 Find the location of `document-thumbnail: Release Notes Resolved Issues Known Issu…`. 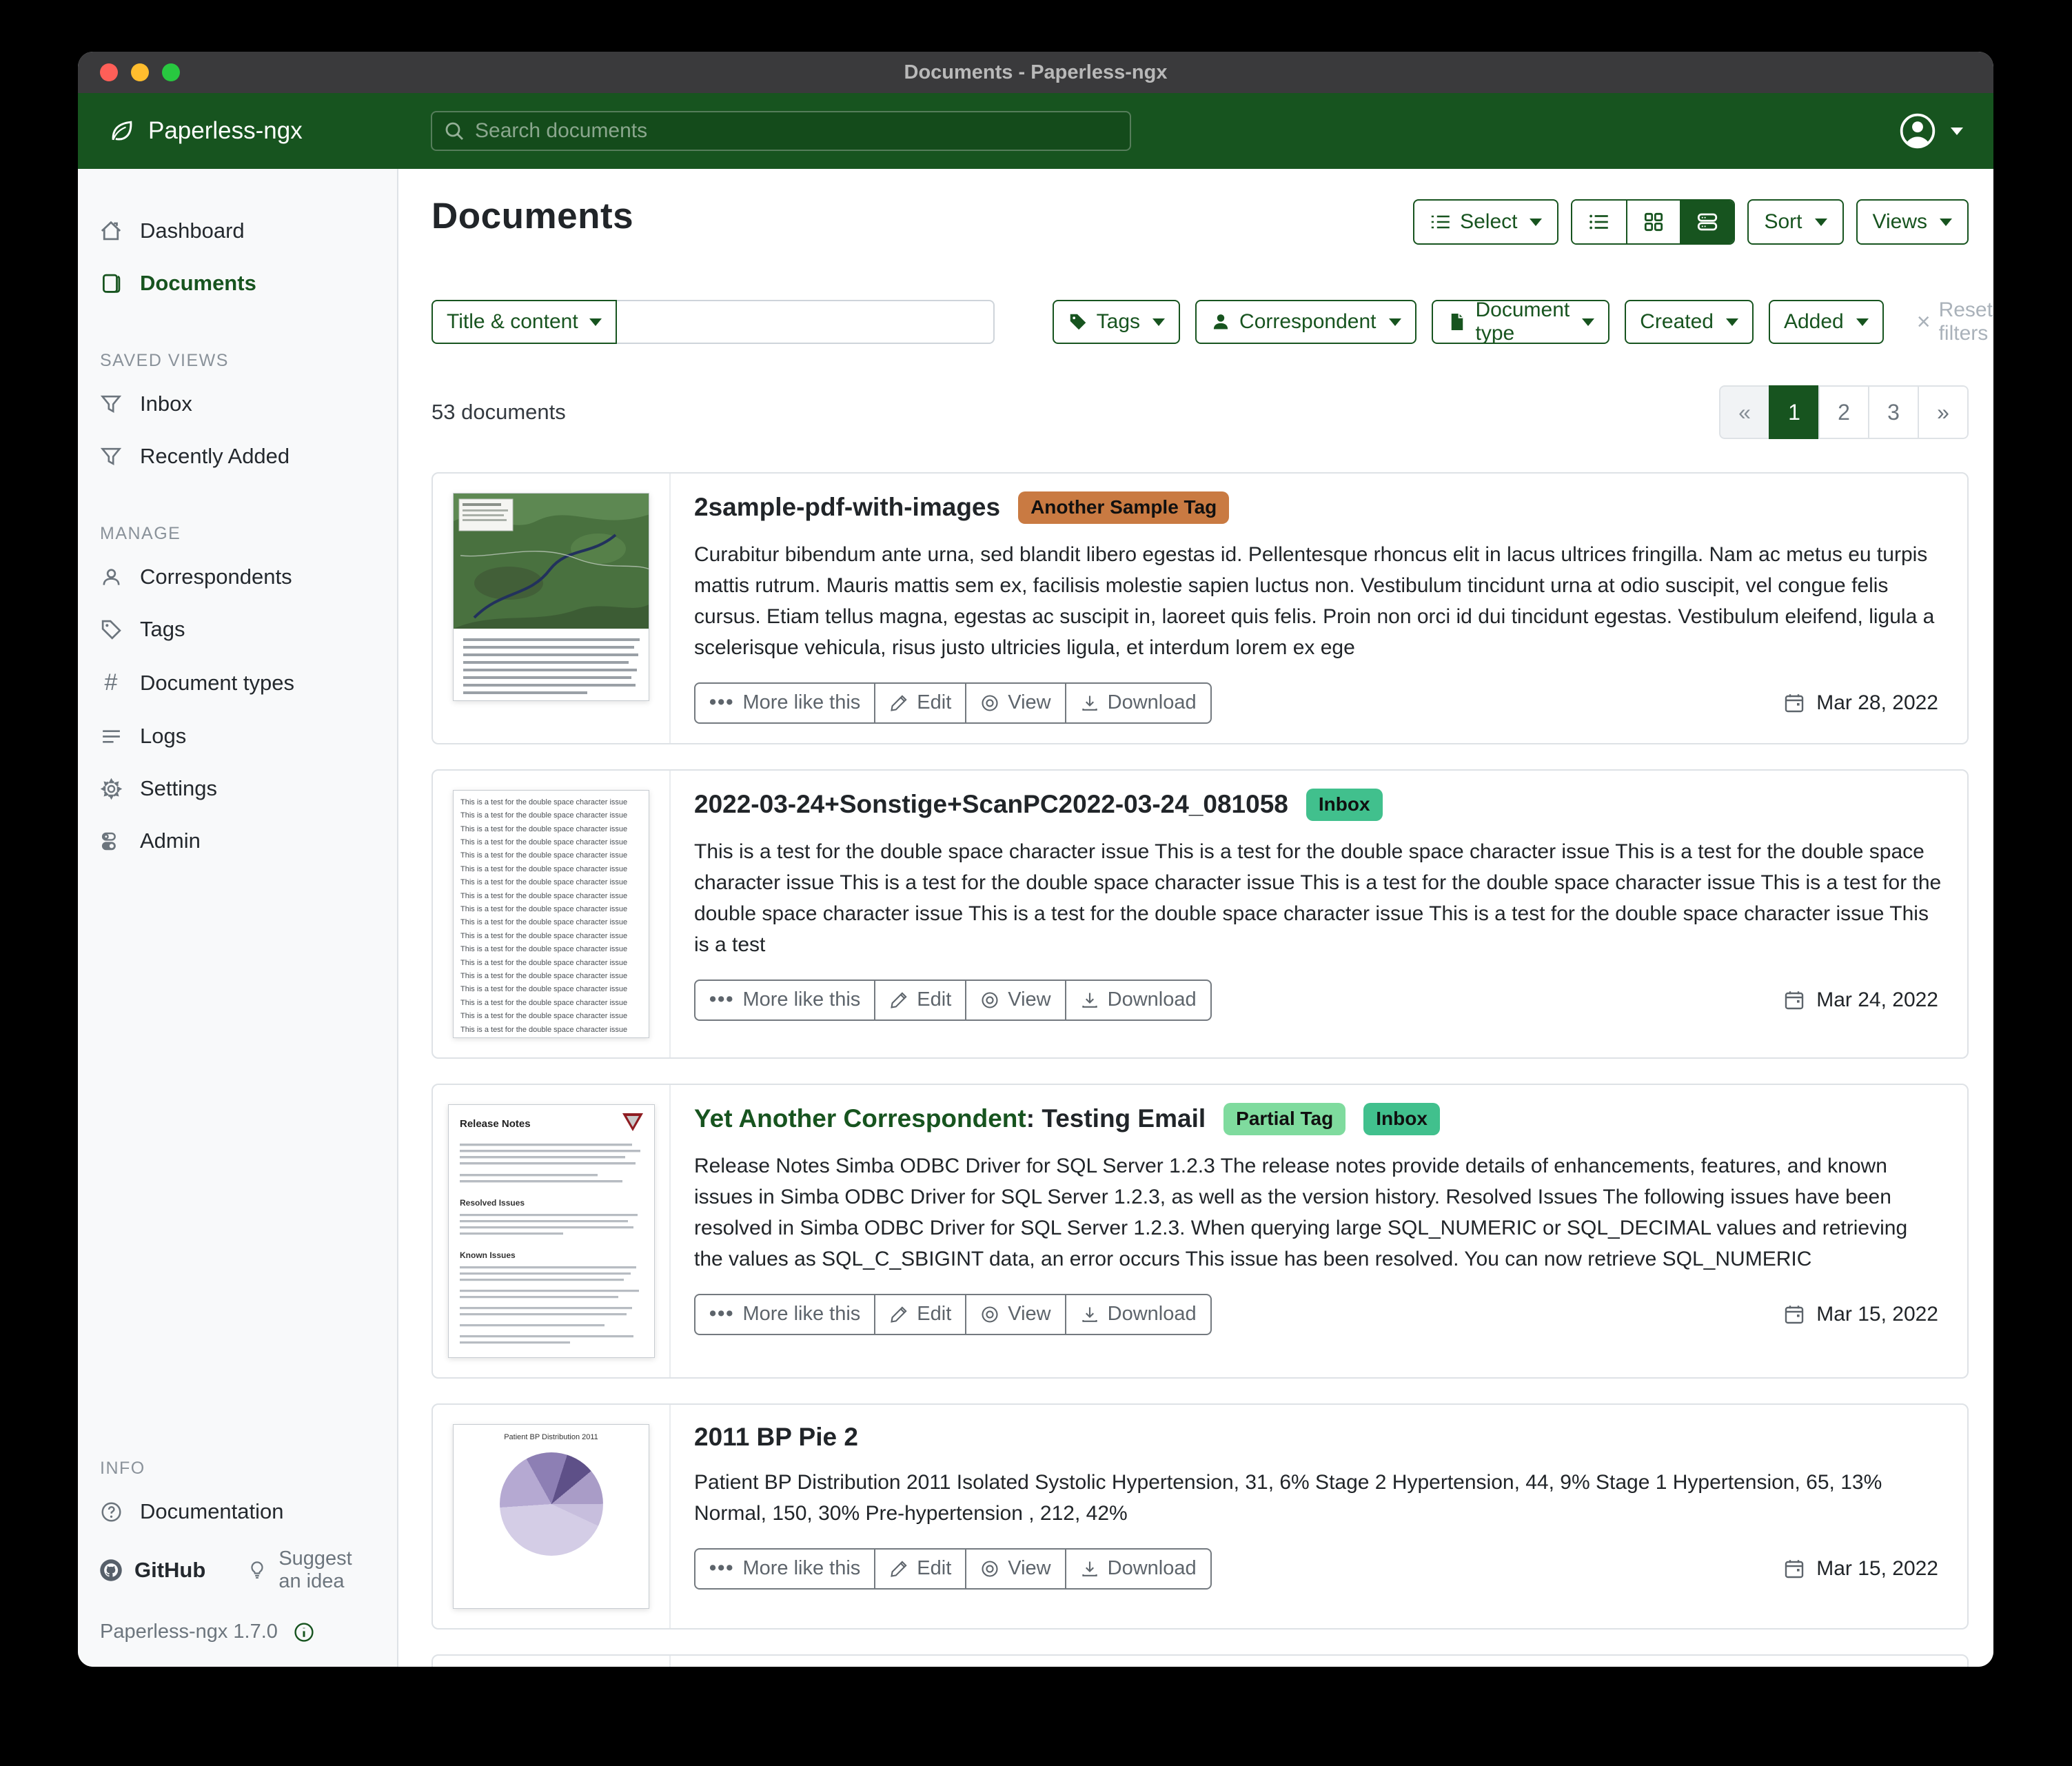

document-thumbnail: Release Notes Resolved Issues Known Issu… is located at coordinates (552, 1230).